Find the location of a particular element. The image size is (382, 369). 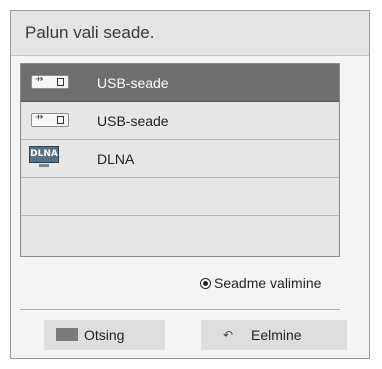

select-device-hint: Seadme valimine is located at coordinates (260, 283).